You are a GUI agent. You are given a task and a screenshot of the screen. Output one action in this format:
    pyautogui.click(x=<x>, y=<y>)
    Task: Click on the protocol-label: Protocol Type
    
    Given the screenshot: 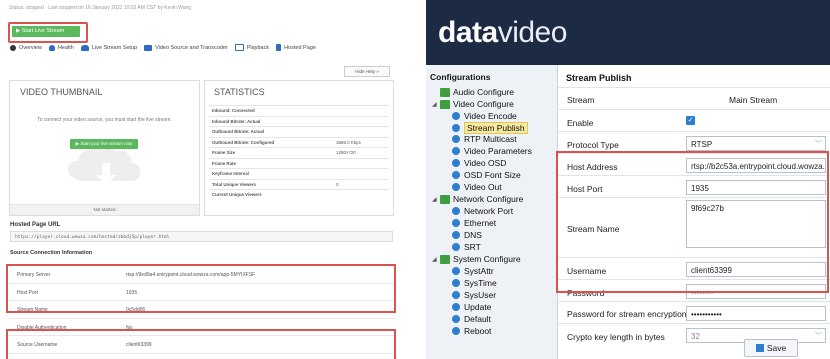 What is the action you would take?
    pyautogui.click(x=593, y=145)
    